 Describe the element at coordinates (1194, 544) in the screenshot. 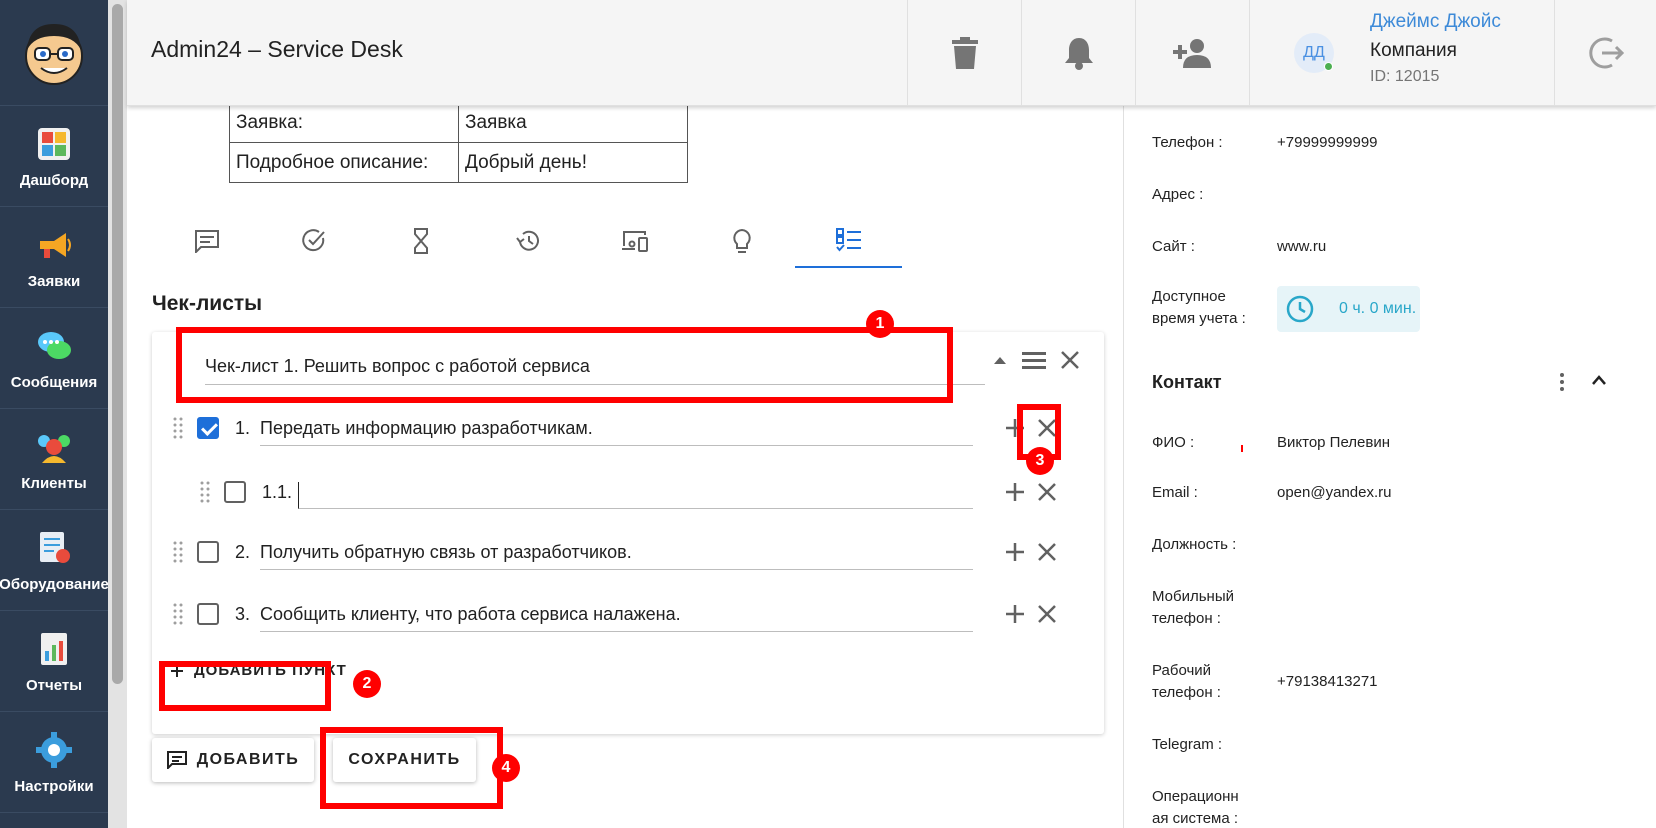

I see `position-label: Должность :` at that location.